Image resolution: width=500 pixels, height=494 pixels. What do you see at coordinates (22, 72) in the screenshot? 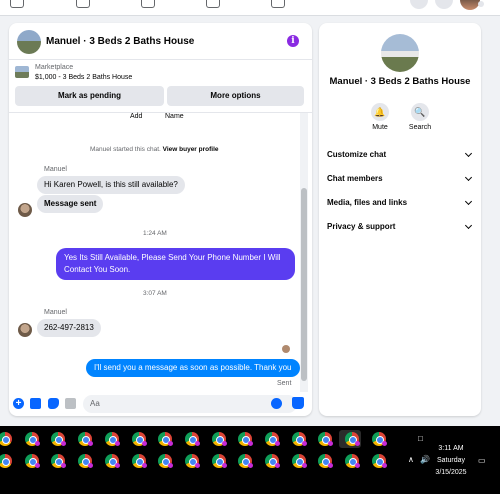
I see `listing-thumbnail` at bounding box center [22, 72].